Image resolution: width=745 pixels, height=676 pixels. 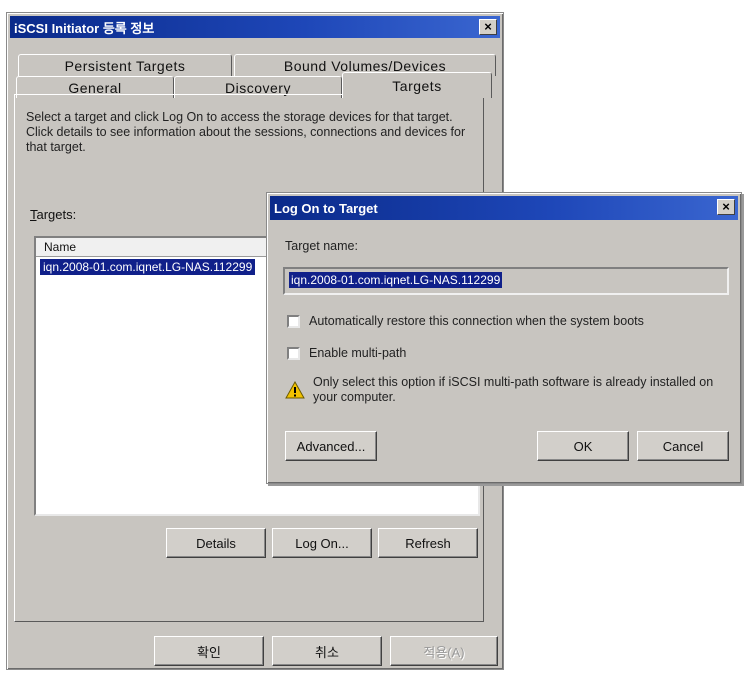 I want to click on dialog-ok-button: OK, so click(x=583, y=446).